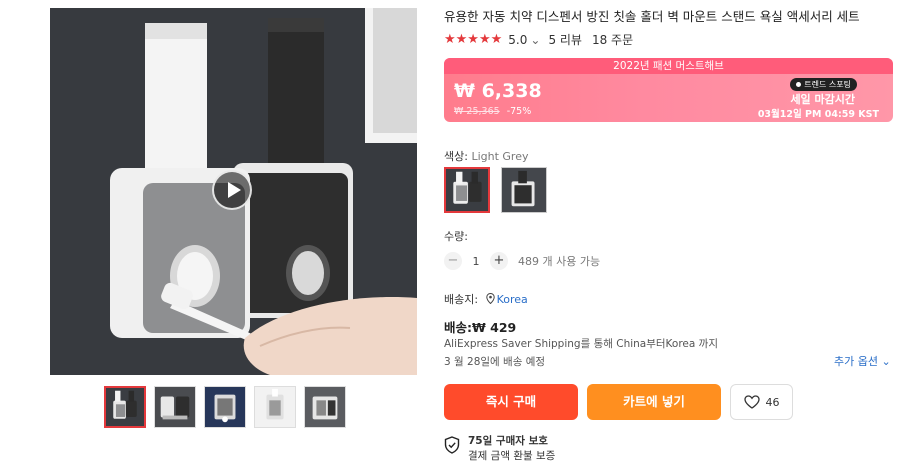  I want to click on stock-available: 489 개 사용 가능, so click(559, 261).